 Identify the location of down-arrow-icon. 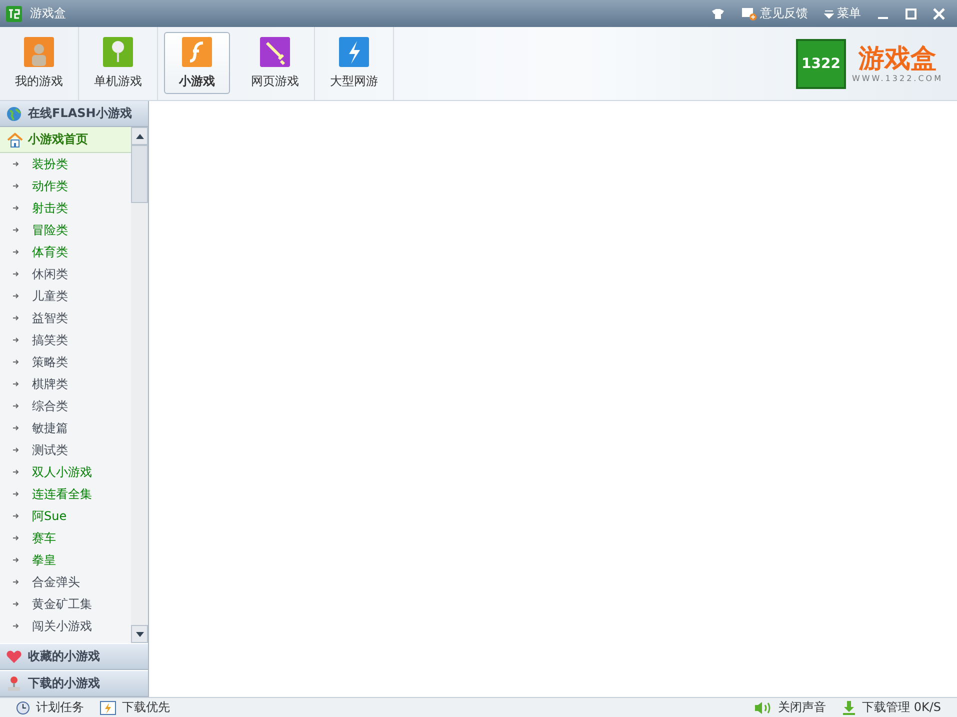
(140, 634).